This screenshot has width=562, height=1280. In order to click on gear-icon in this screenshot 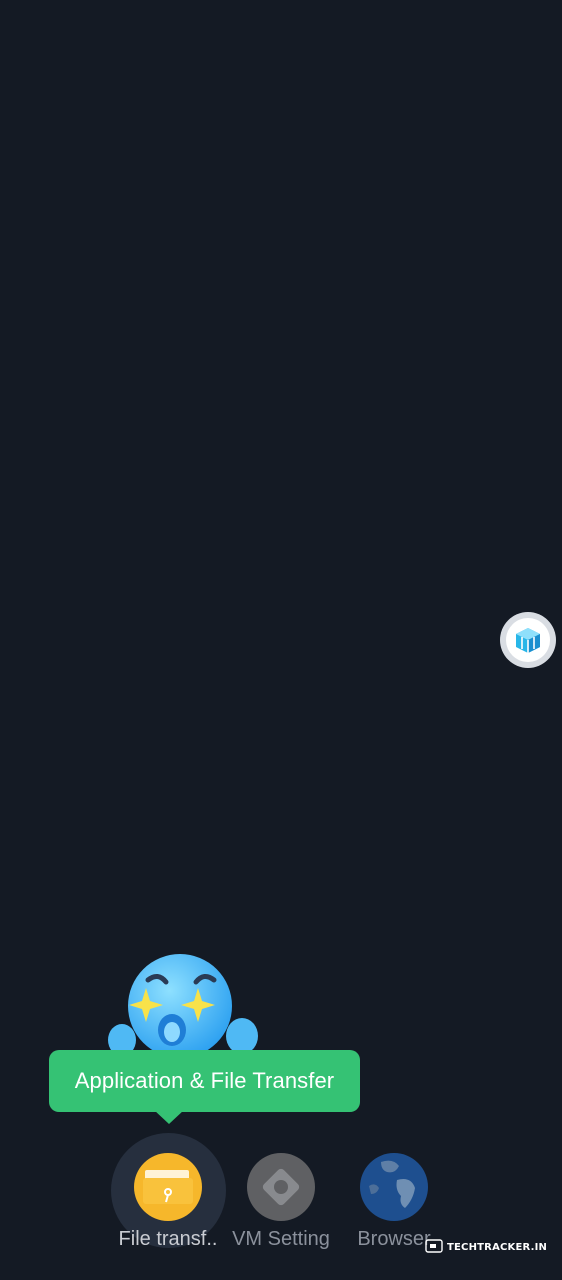, I will do `click(281, 1187)`.